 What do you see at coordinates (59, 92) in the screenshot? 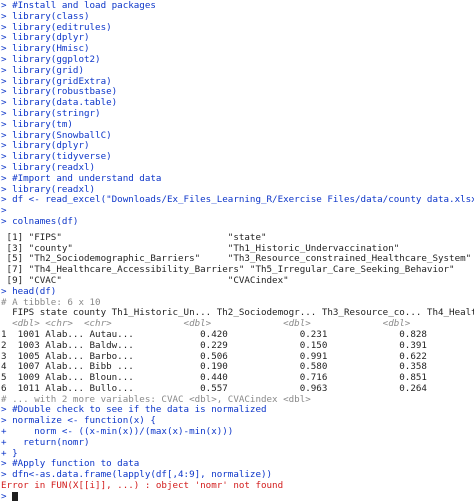
I see `console-input-line: > library(robustbase)` at bounding box center [59, 92].